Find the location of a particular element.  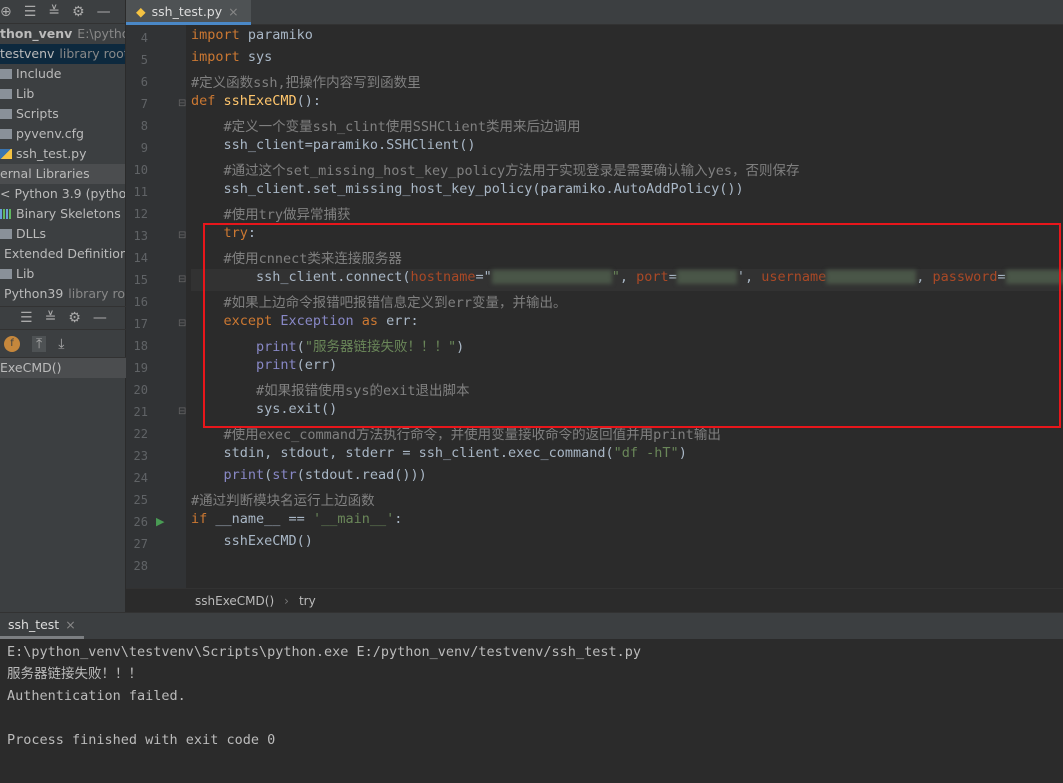

code-line: print(str(stdout.read())) is located at coordinates (325, 478).